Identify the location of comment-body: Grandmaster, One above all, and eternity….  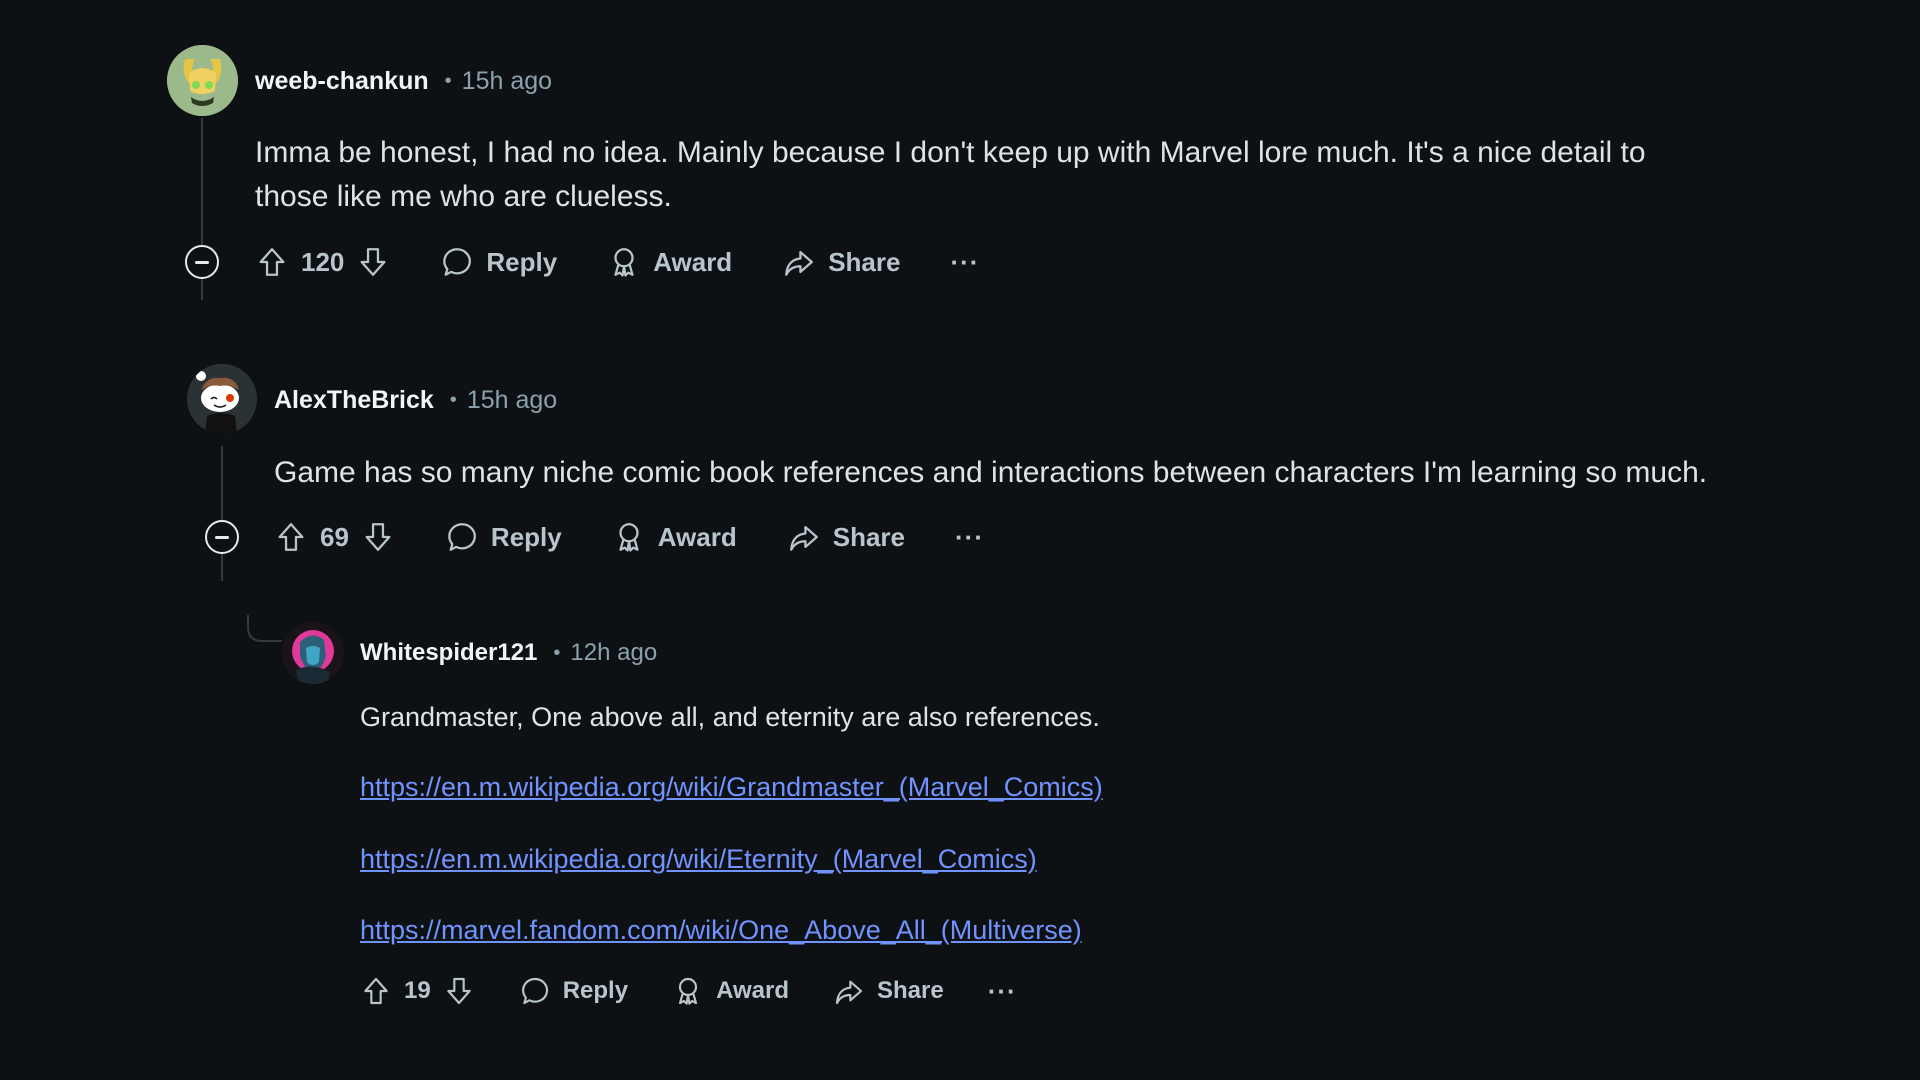
(730, 717).